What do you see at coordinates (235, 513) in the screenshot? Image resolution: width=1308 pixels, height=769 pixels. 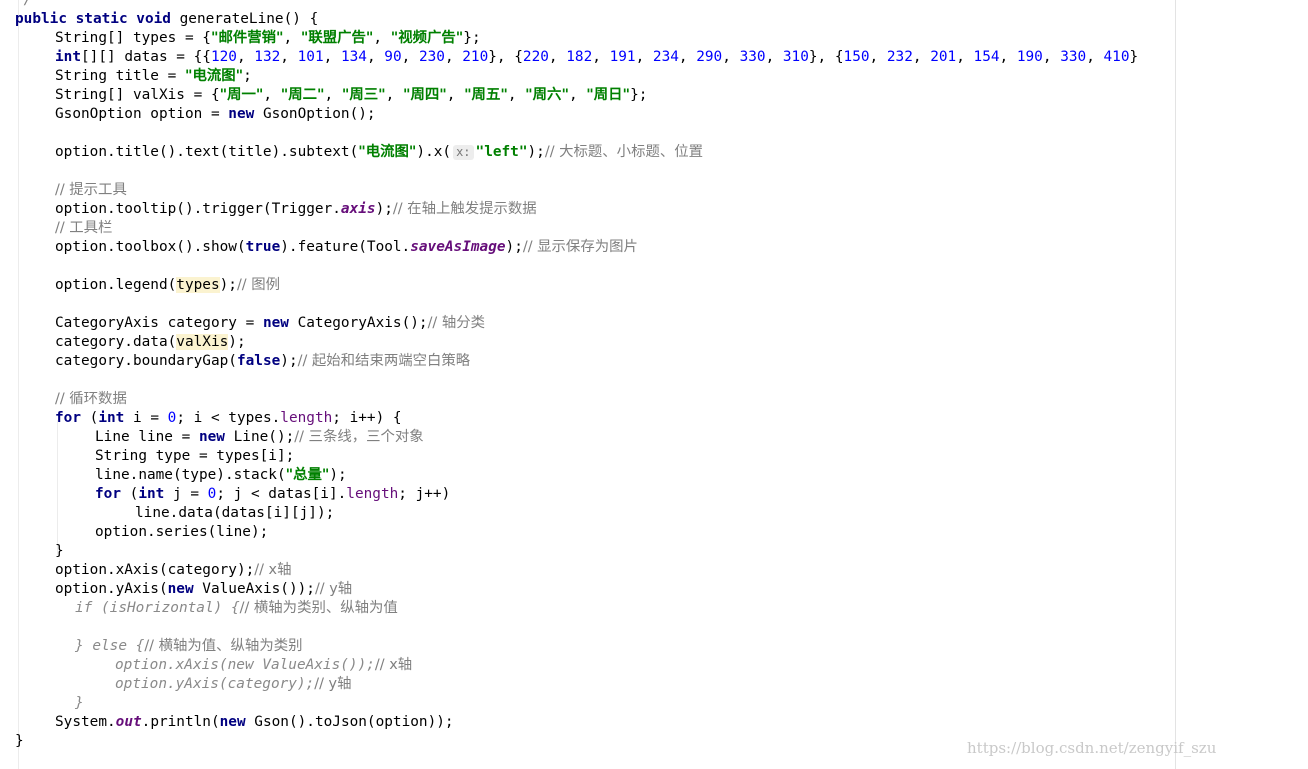 I see `code-line: line.data(datas[i][j]);` at bounding box center [235, 513].